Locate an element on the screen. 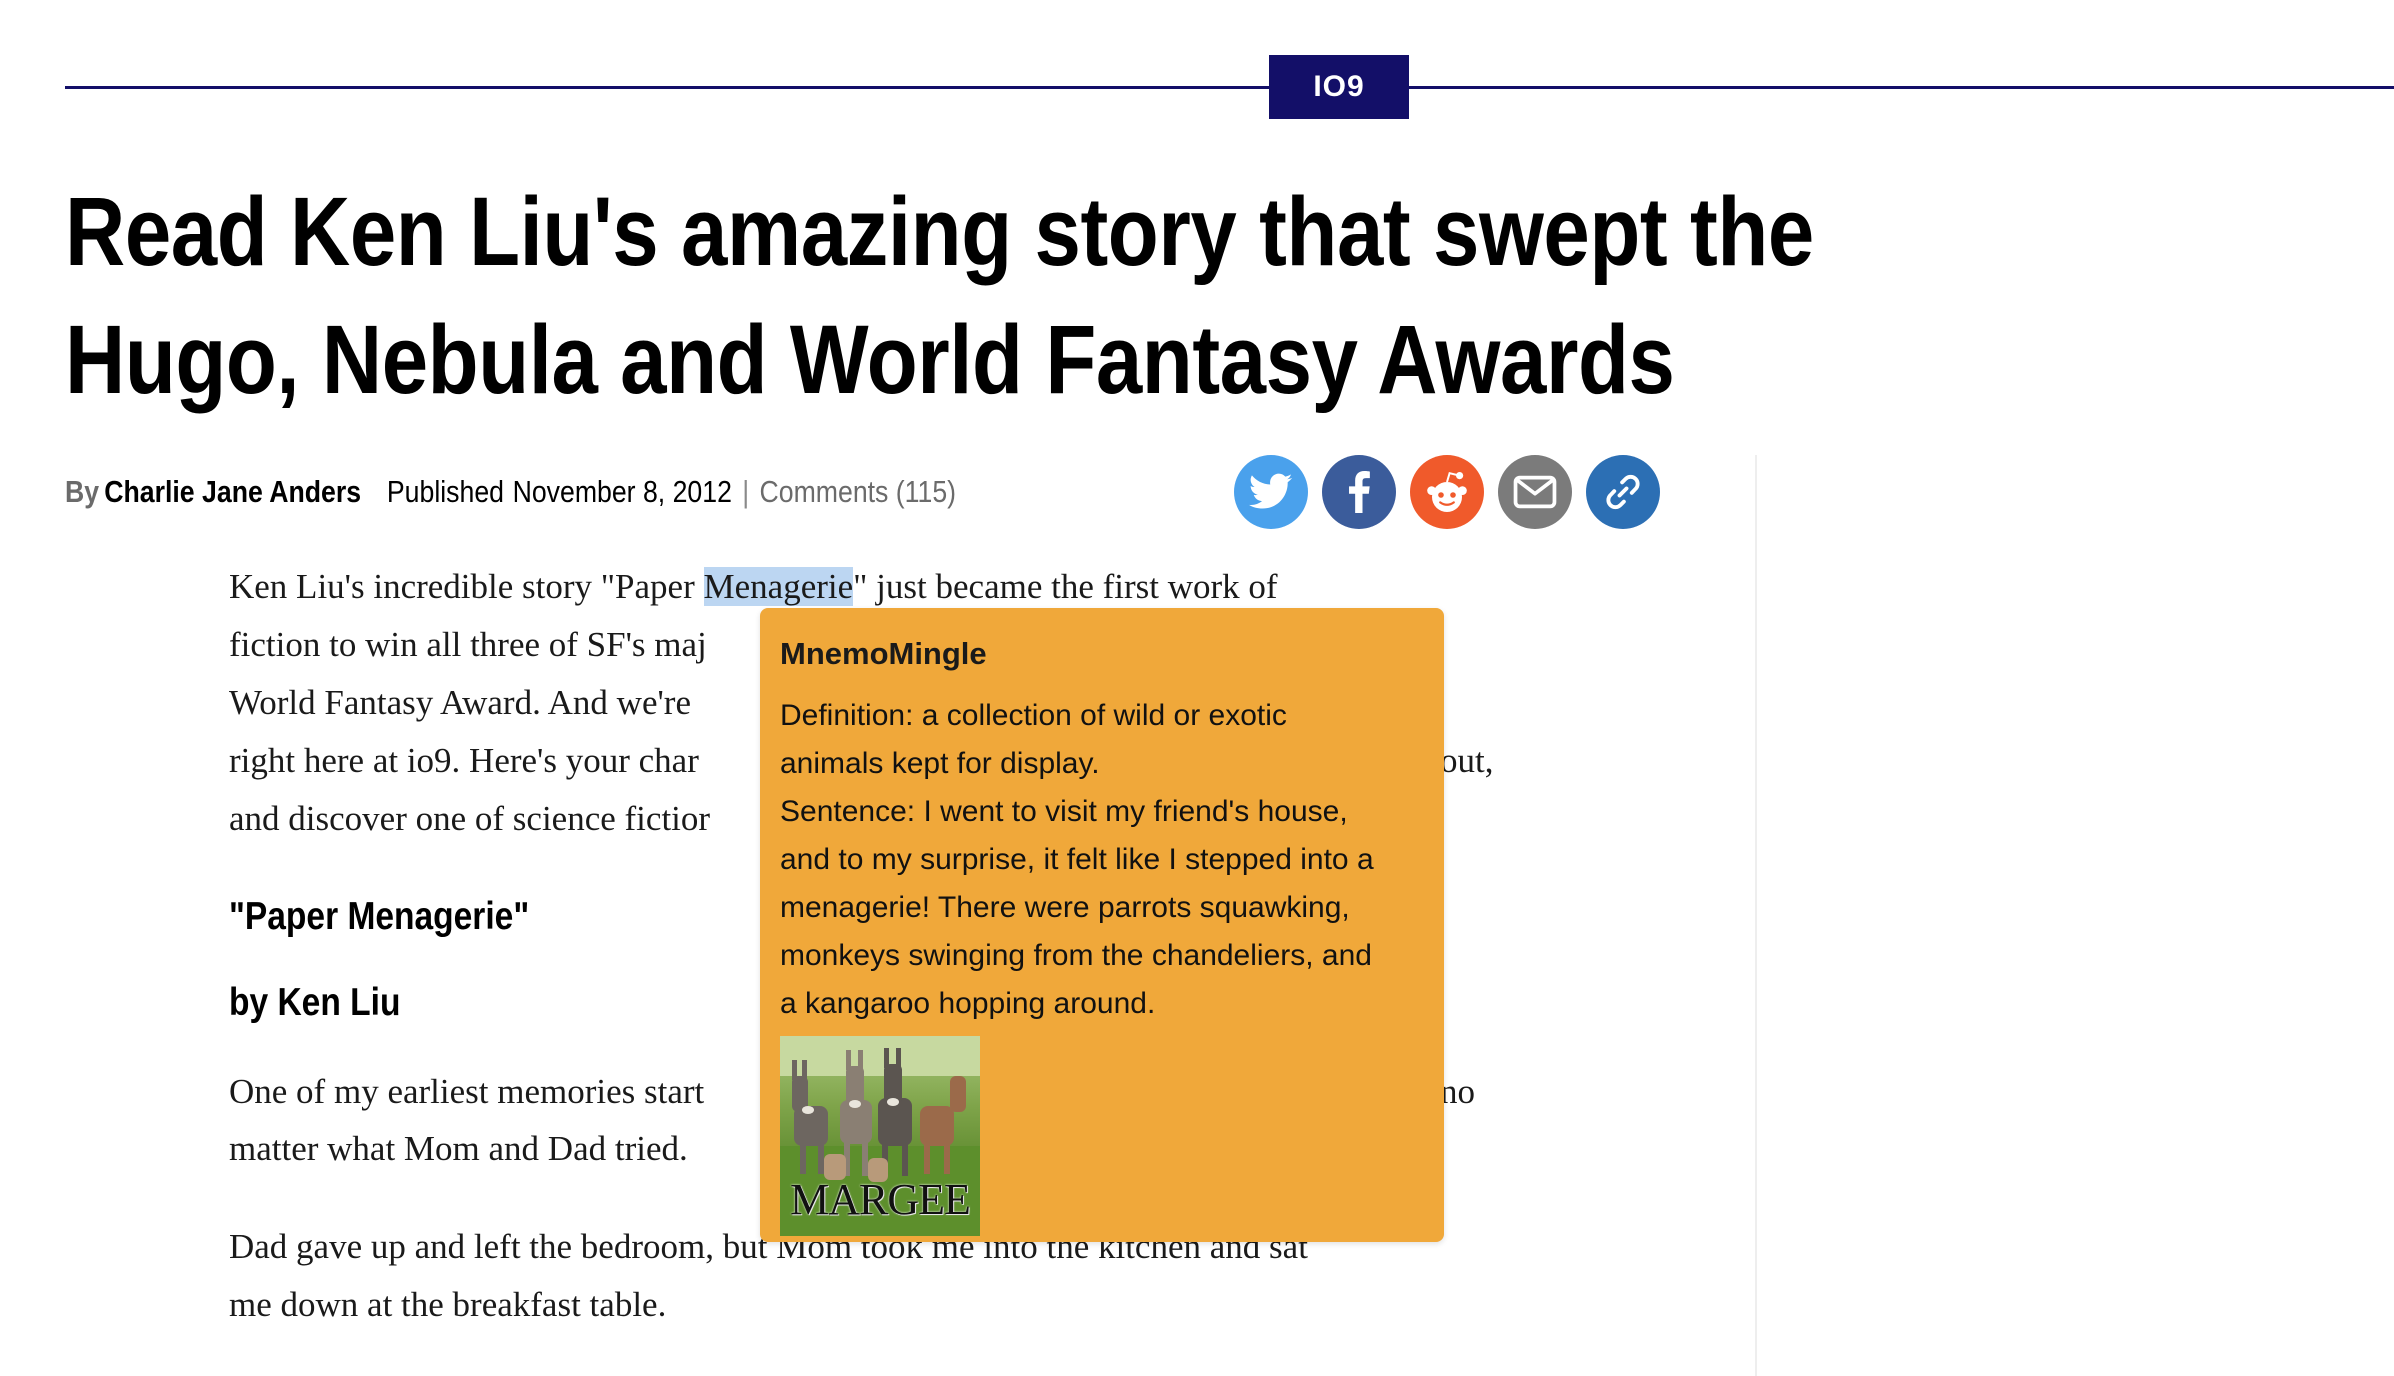 Image resolution: width=2394 pixels, height=1376 pixels. article-paragraph-1-line-5: and discover one of science fictior is located at coordinates (470, 818).